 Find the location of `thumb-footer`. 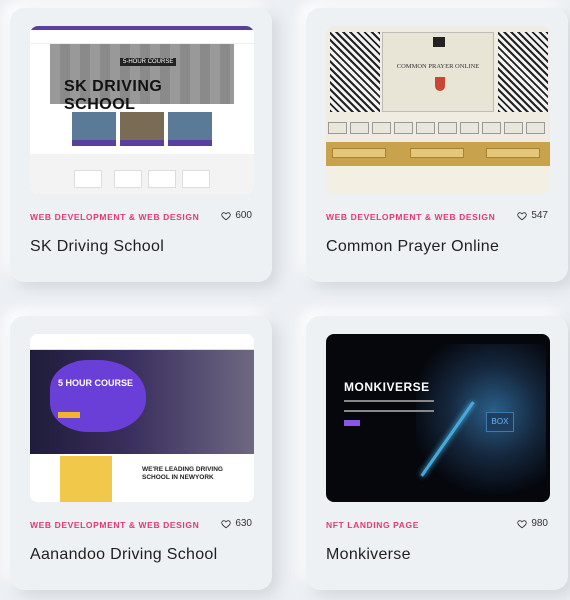

thumb-footer is located at coordinates (438, 180).